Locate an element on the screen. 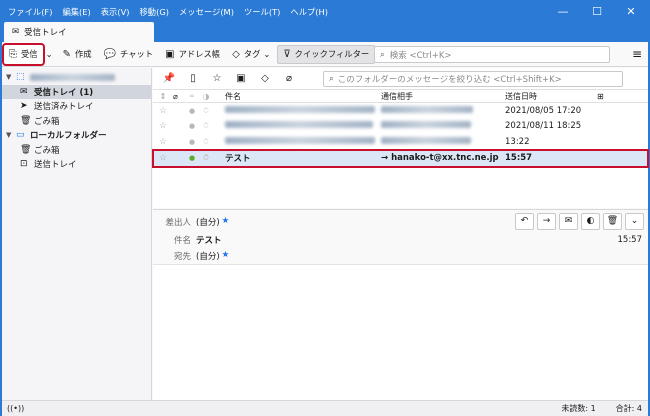 Image resolution: width=650 pixels, height=416 pixels. thread-col-icon: ⇕ is located at coordinates (163, 96).